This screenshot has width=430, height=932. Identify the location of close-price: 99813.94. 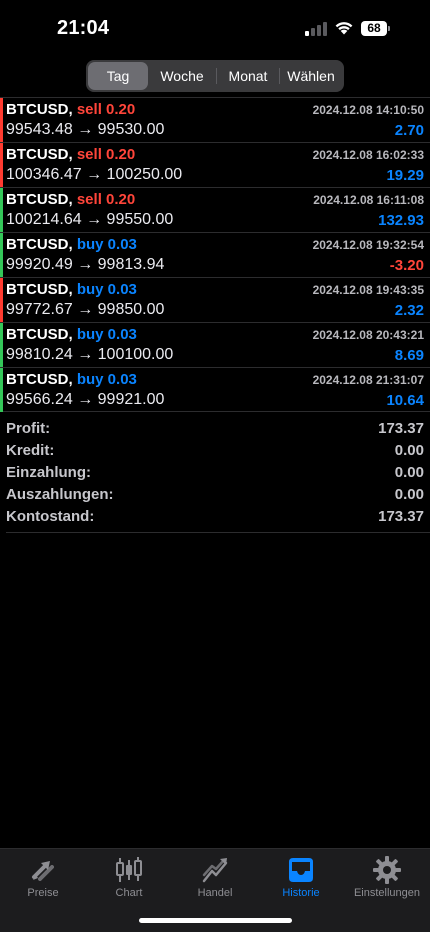
(131, 264).